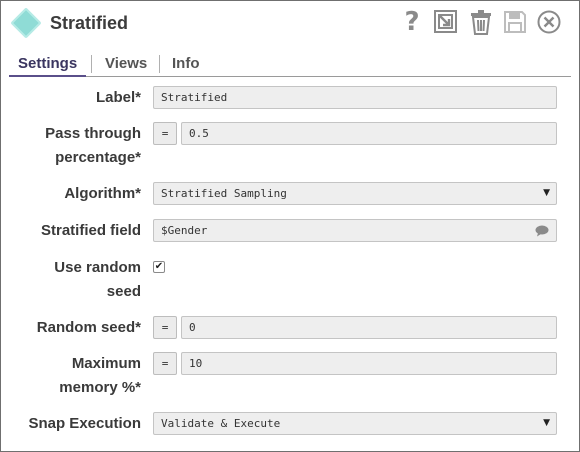 Image resolution: width=580 pixels, height=452 pixels. What do you see at coordinates (102, 193) in the screenshot?
I see `algorithm-label: Algorithm*` at bounding box center [102, 193].